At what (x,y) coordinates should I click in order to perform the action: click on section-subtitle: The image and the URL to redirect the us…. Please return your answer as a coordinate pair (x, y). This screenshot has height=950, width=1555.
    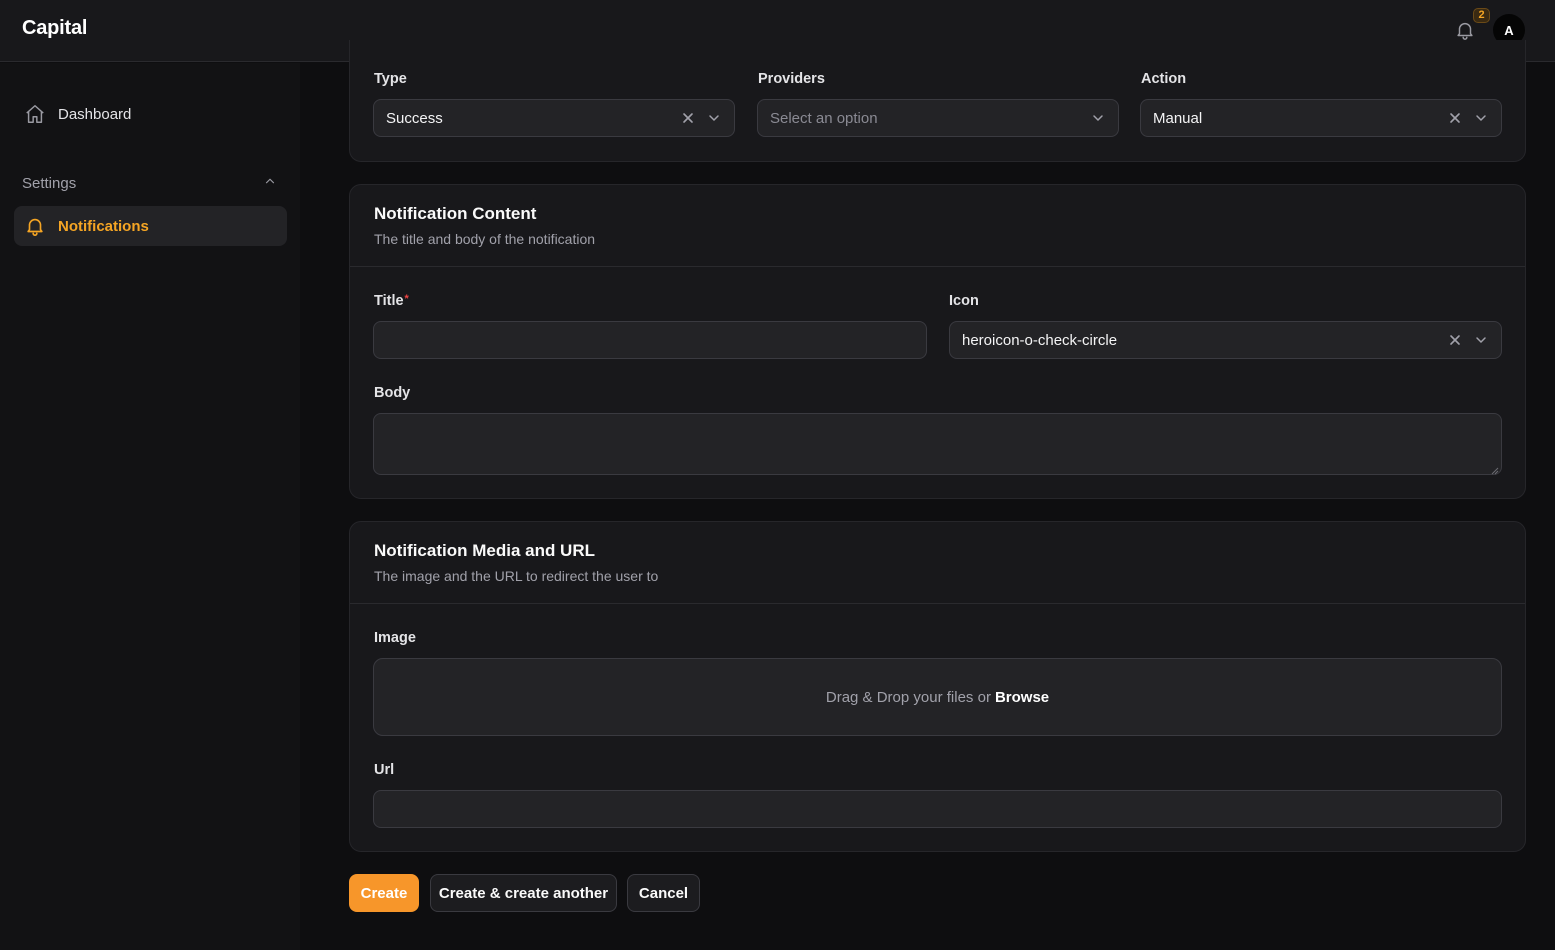
    Looking at the image, I should click on (516, 576).